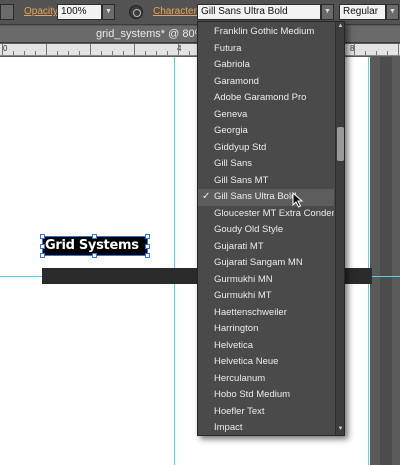 The width and height of the screenshot is (400, 465). Describe the element at coordinates (136, 12) in the screenshot. I see `recolor-icon` at that location.